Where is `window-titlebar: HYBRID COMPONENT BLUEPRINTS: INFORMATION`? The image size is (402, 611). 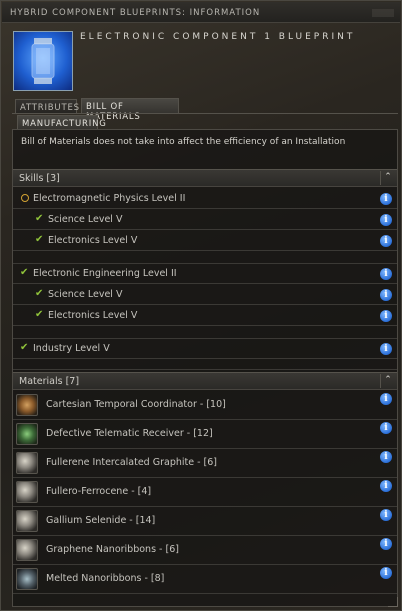 window-titlebar: HYBRID COMPONENT BLUEPRINTS: INFORMATION is located at coordinates (201, 12).